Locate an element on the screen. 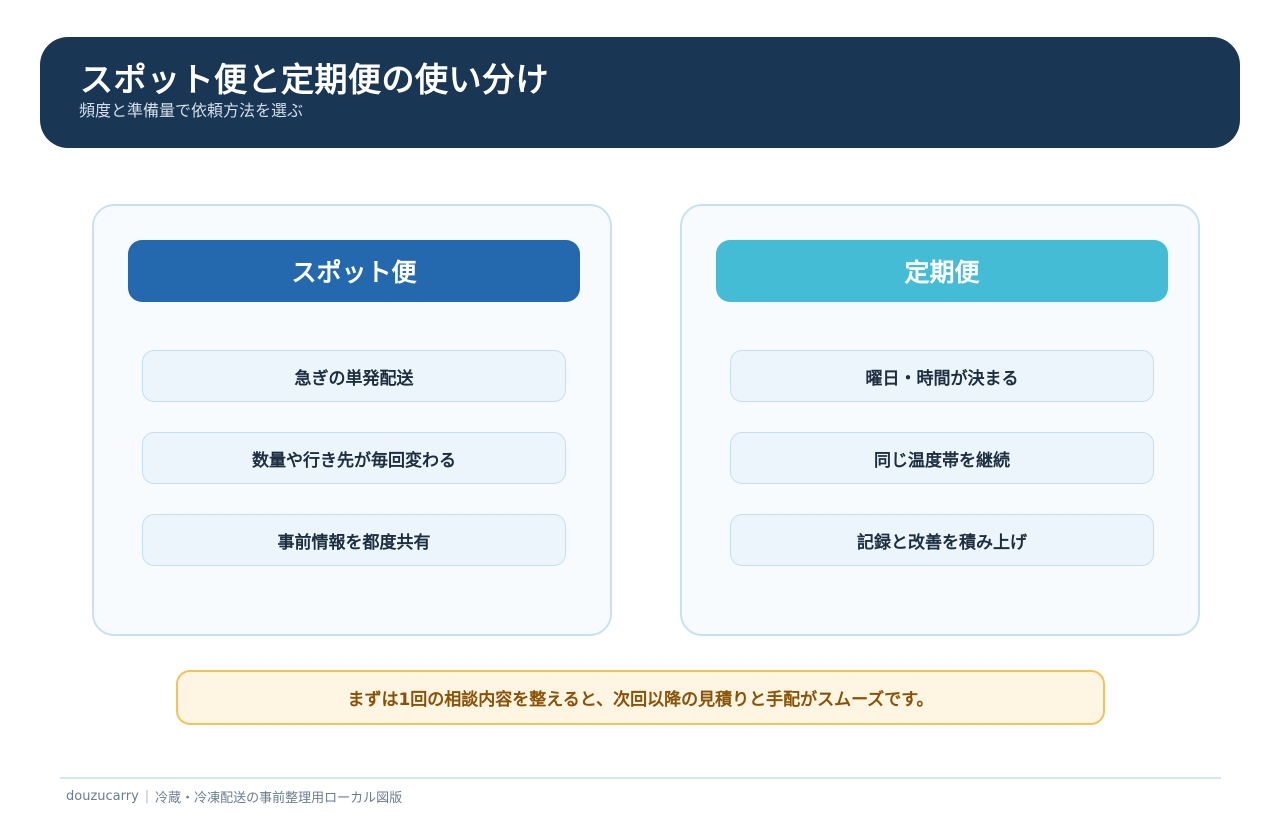 This screenshot has width=1280, height=820. regular-delivery-heading: 定期便 is located at coordinates (942, 271).